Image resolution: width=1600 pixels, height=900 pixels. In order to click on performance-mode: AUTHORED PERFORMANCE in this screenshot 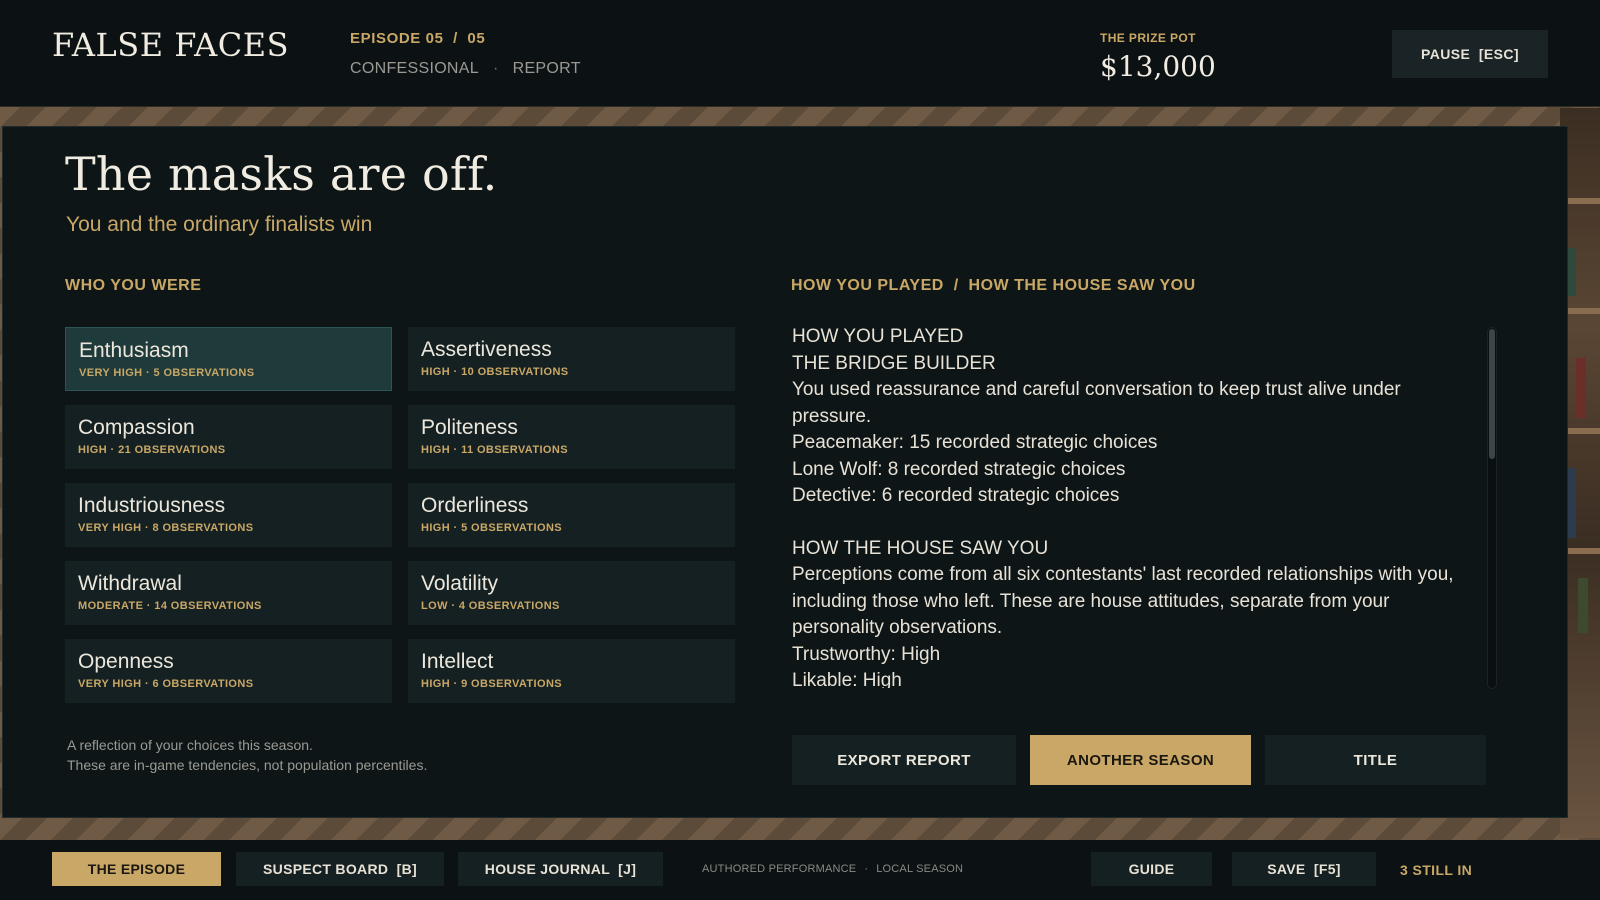, I will do `click(779, 869)`.